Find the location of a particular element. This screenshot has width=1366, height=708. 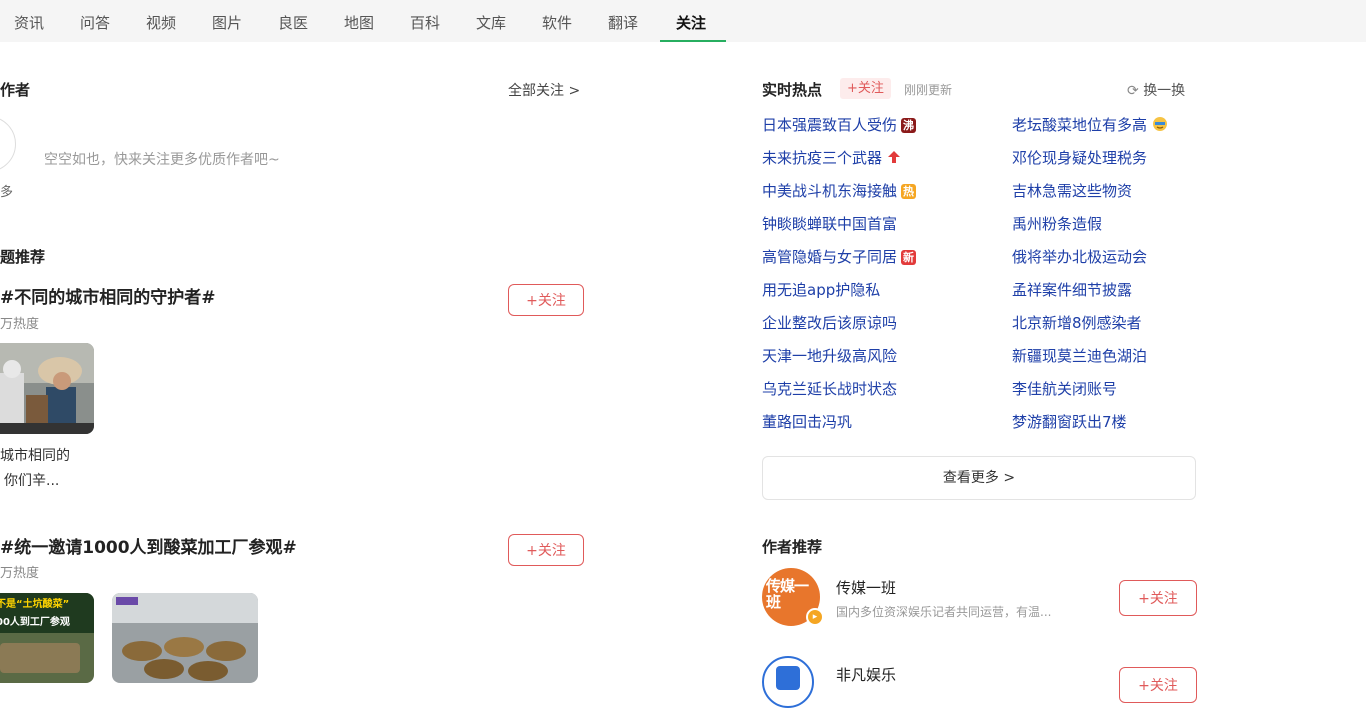

hot-updated-text: 刚刚更新 is located at coordinates (928, 90).